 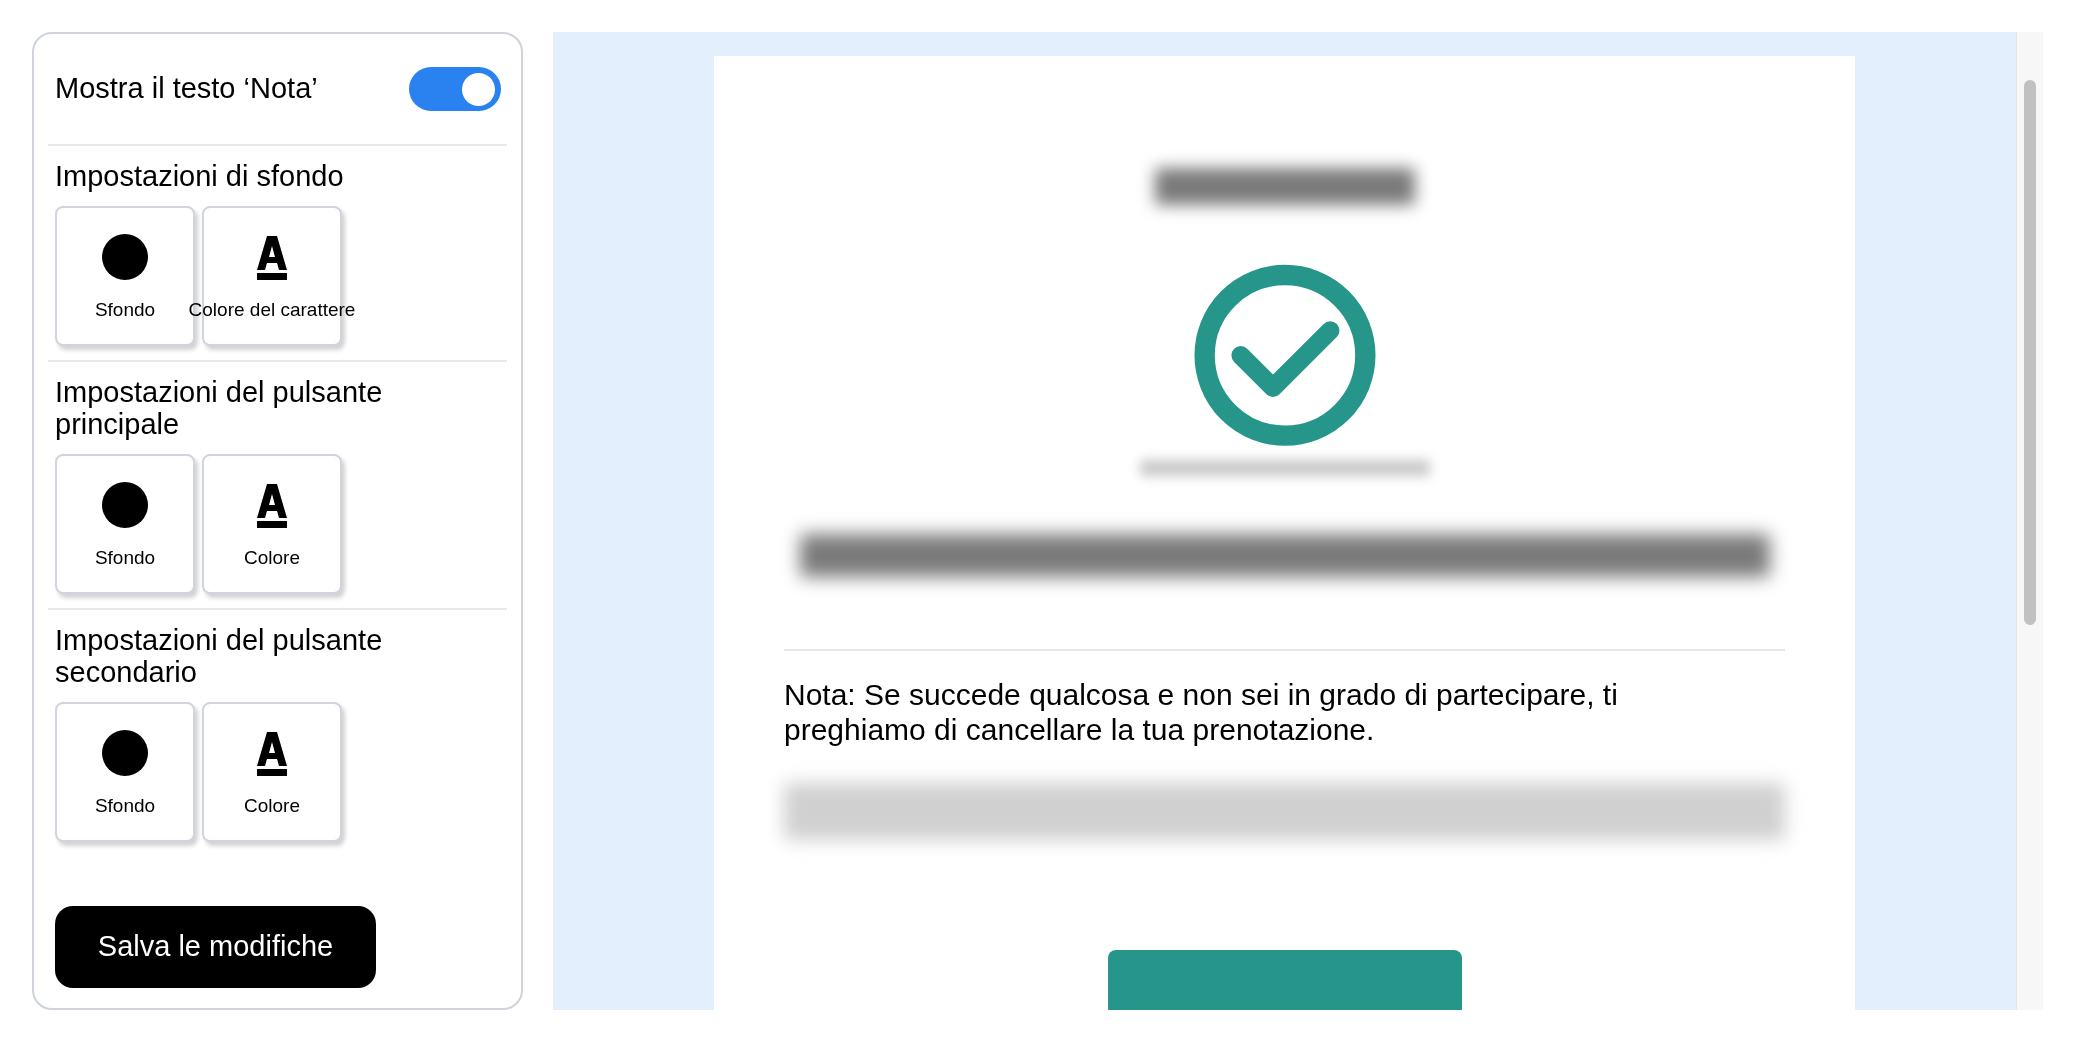 What do you see at coordinates (215, 947) in the screenshot?
I see `save-button: Salva le modifiche` at bounding box center [215, 947].